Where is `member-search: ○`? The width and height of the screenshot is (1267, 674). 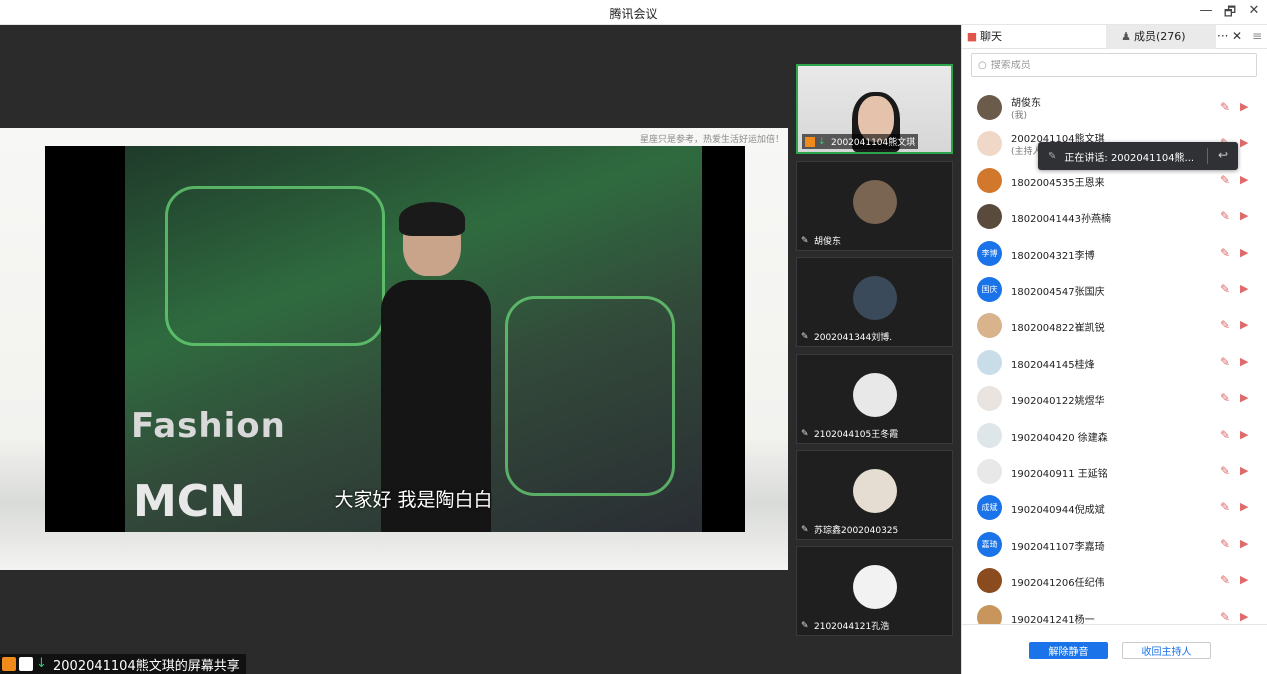
member-search: ○ is located at coordinates (1114, 65).